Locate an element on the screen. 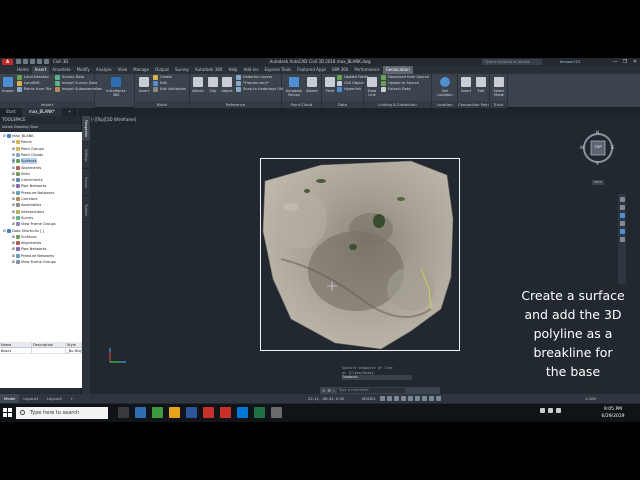  tree-item: ⊟ Data Shortcuts [ ] is located at coordinates (23, 231).